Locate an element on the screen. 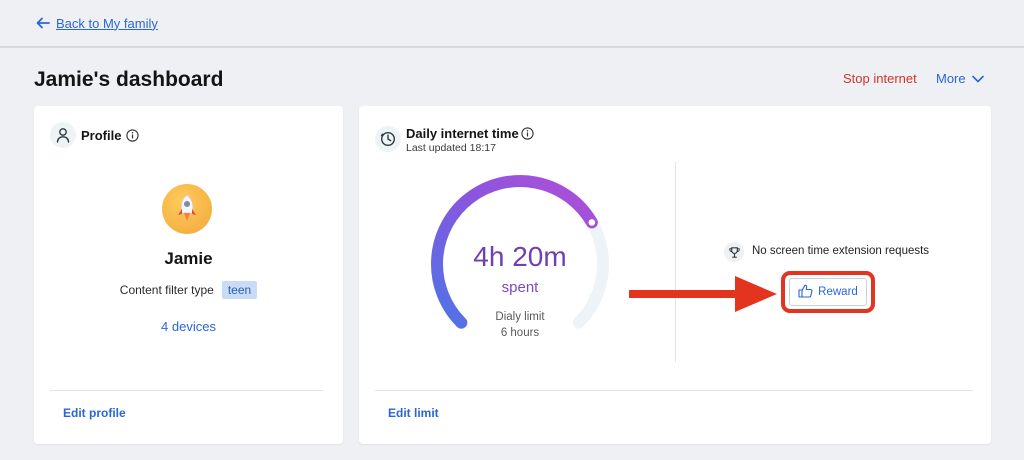 The image size is (1024, 460). filter-label: Content filter type is located at coordinates (166, 290).